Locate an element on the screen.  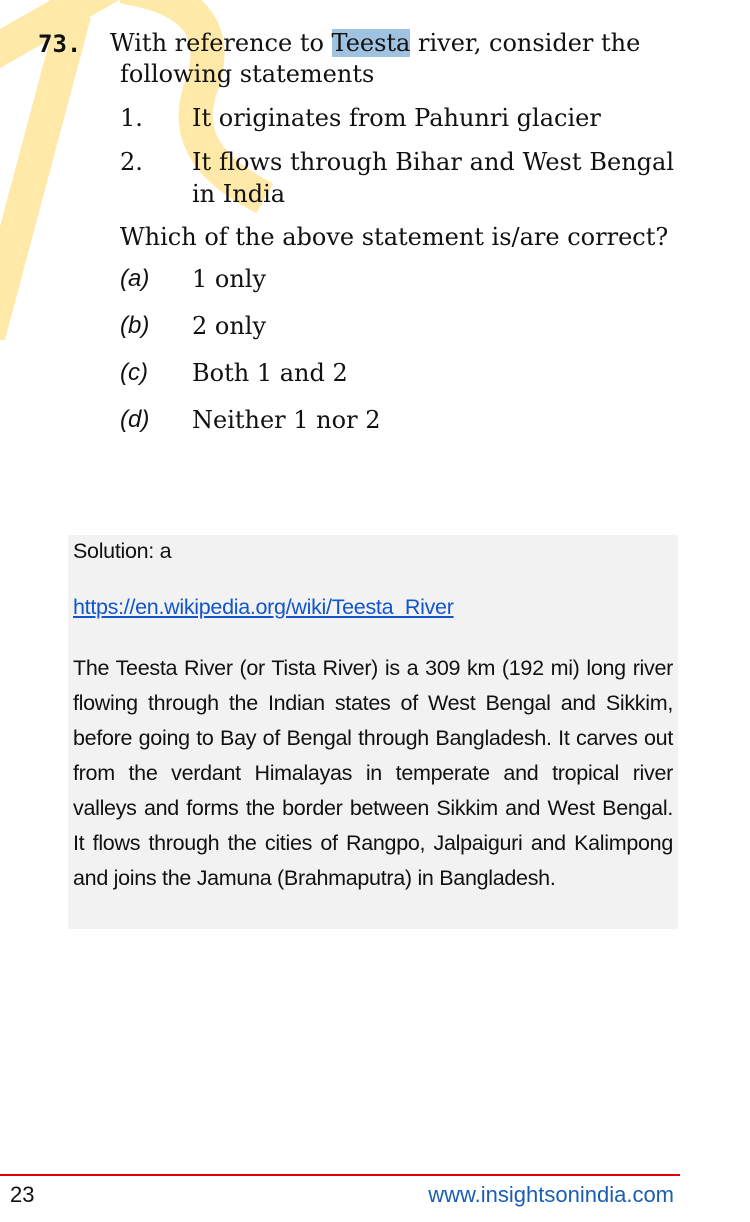
footer-website: www.insightsonindia.com is located at coordinates (551, 1195).